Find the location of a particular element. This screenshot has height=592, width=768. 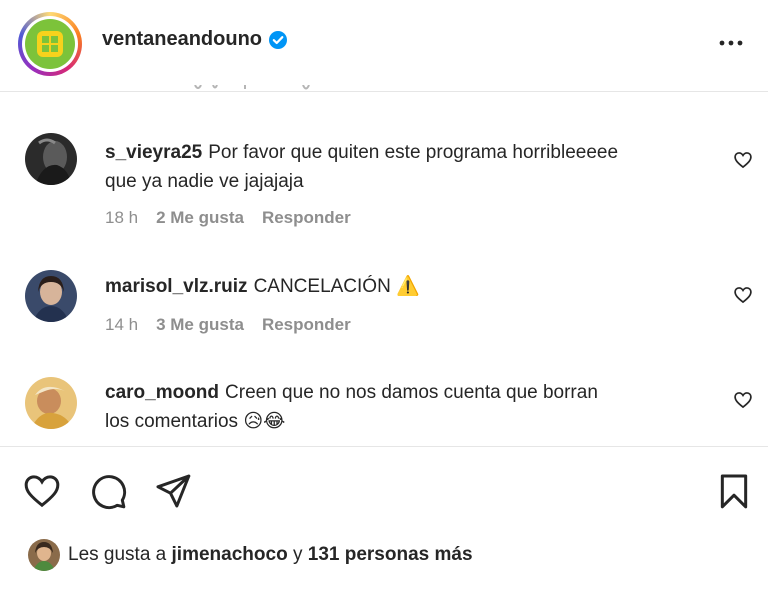

avatar-inner is located at coordinates (50, 44).